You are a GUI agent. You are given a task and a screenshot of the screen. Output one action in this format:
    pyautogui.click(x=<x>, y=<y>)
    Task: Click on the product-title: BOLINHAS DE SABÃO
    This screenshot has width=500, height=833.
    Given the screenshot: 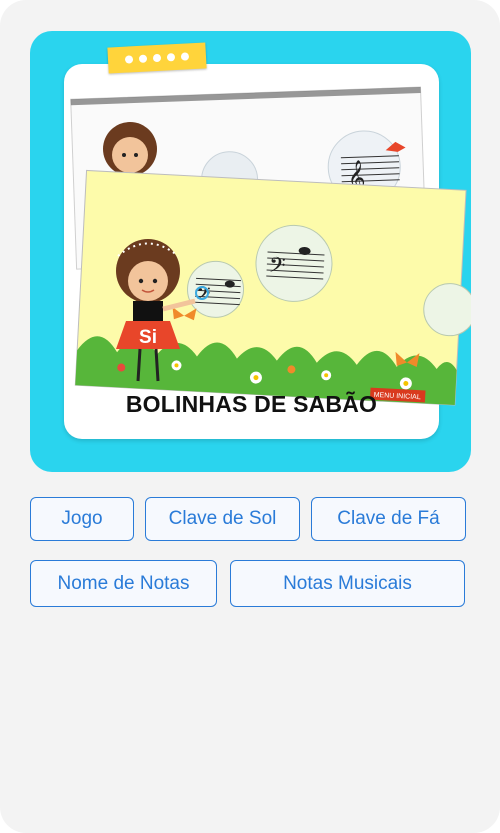 What is the action you would take?
    pyautogui.click(x=251, y=404)
    